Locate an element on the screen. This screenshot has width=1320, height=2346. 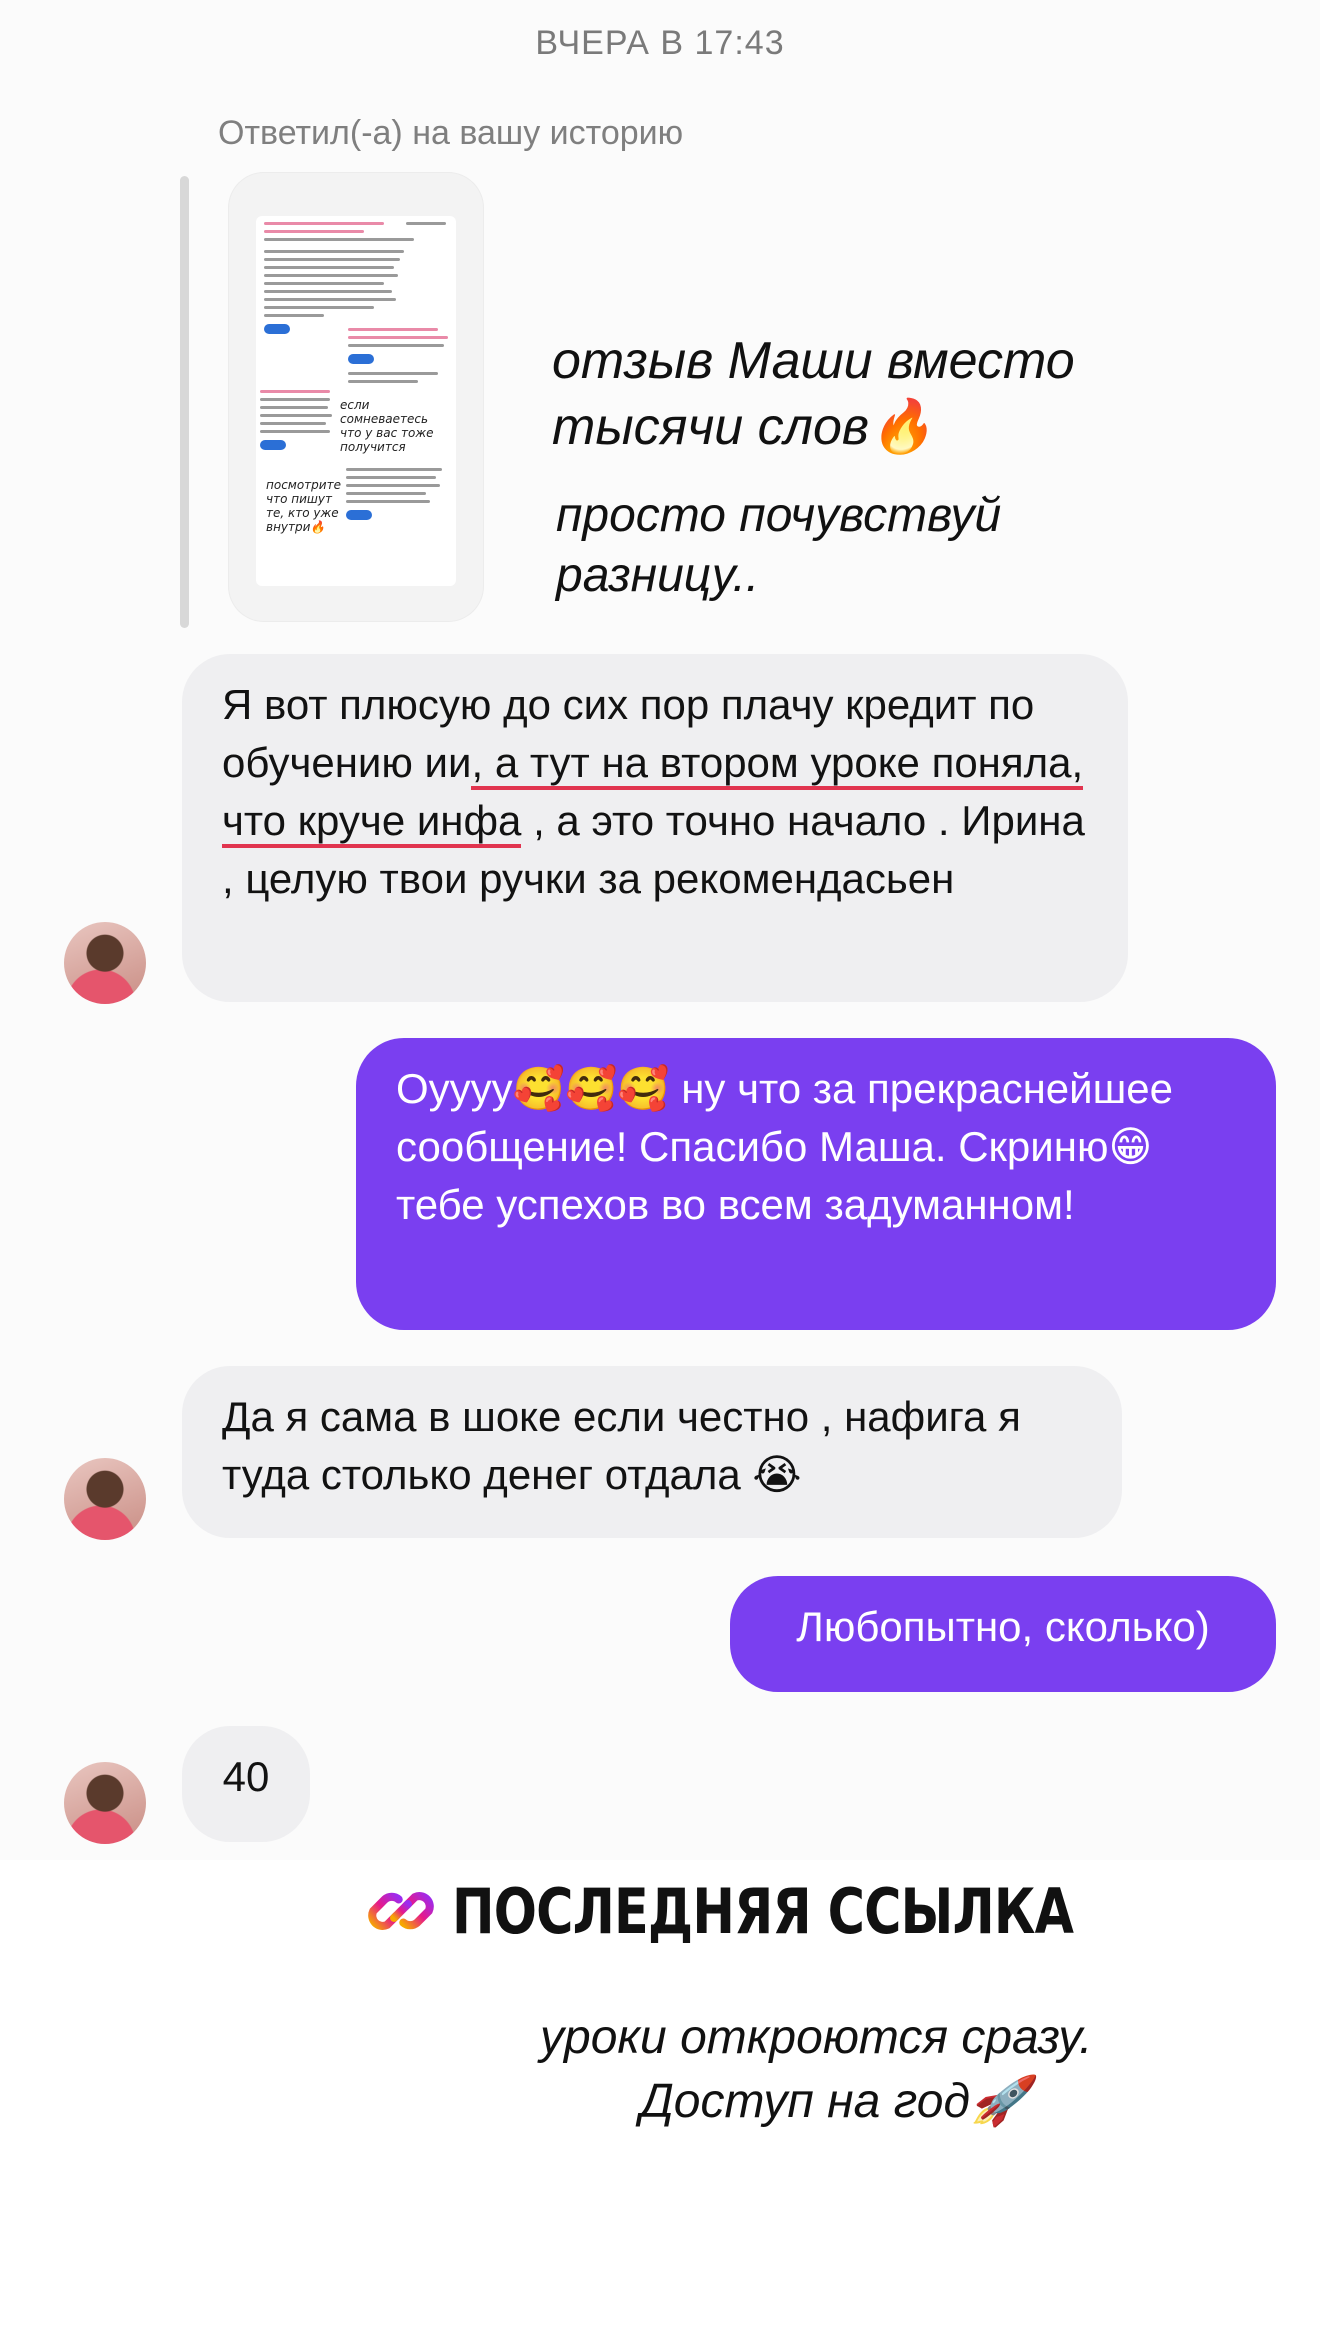
footer-line-1: уроки откроются сразу. is located at coordinates (816, 2037).